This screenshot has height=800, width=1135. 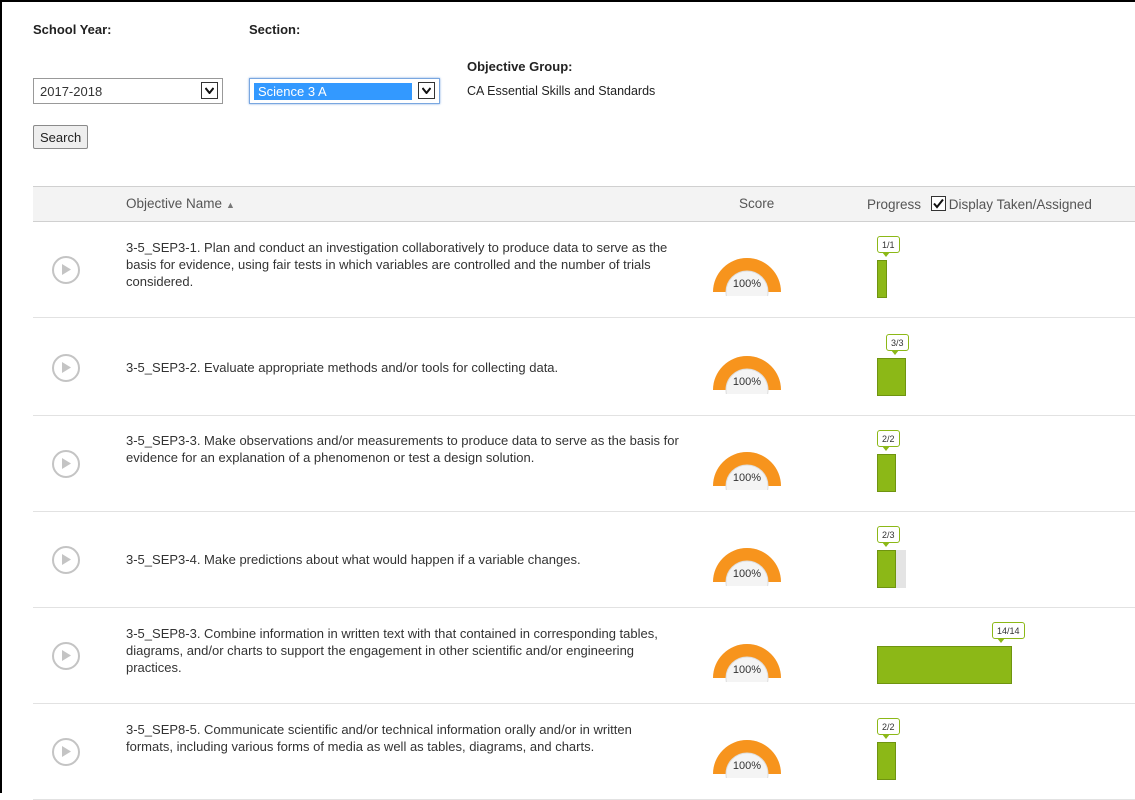 What do you see at coordinates (71, 91) in the screenshot?
I see `school-year-value: 2017-2018` at bounding box center [71, 91].